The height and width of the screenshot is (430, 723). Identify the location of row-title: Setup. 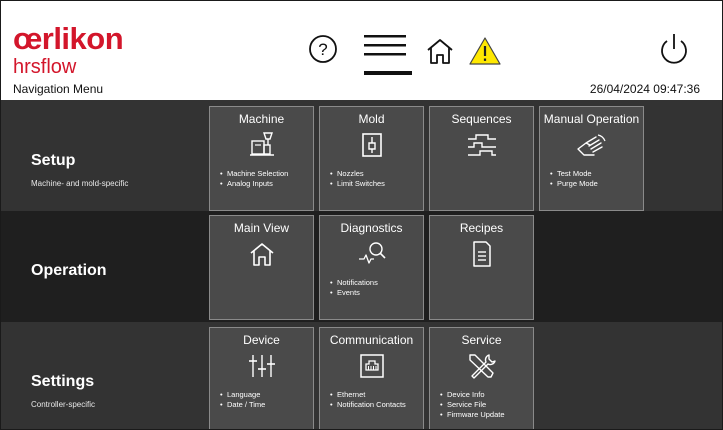
(53, 160).